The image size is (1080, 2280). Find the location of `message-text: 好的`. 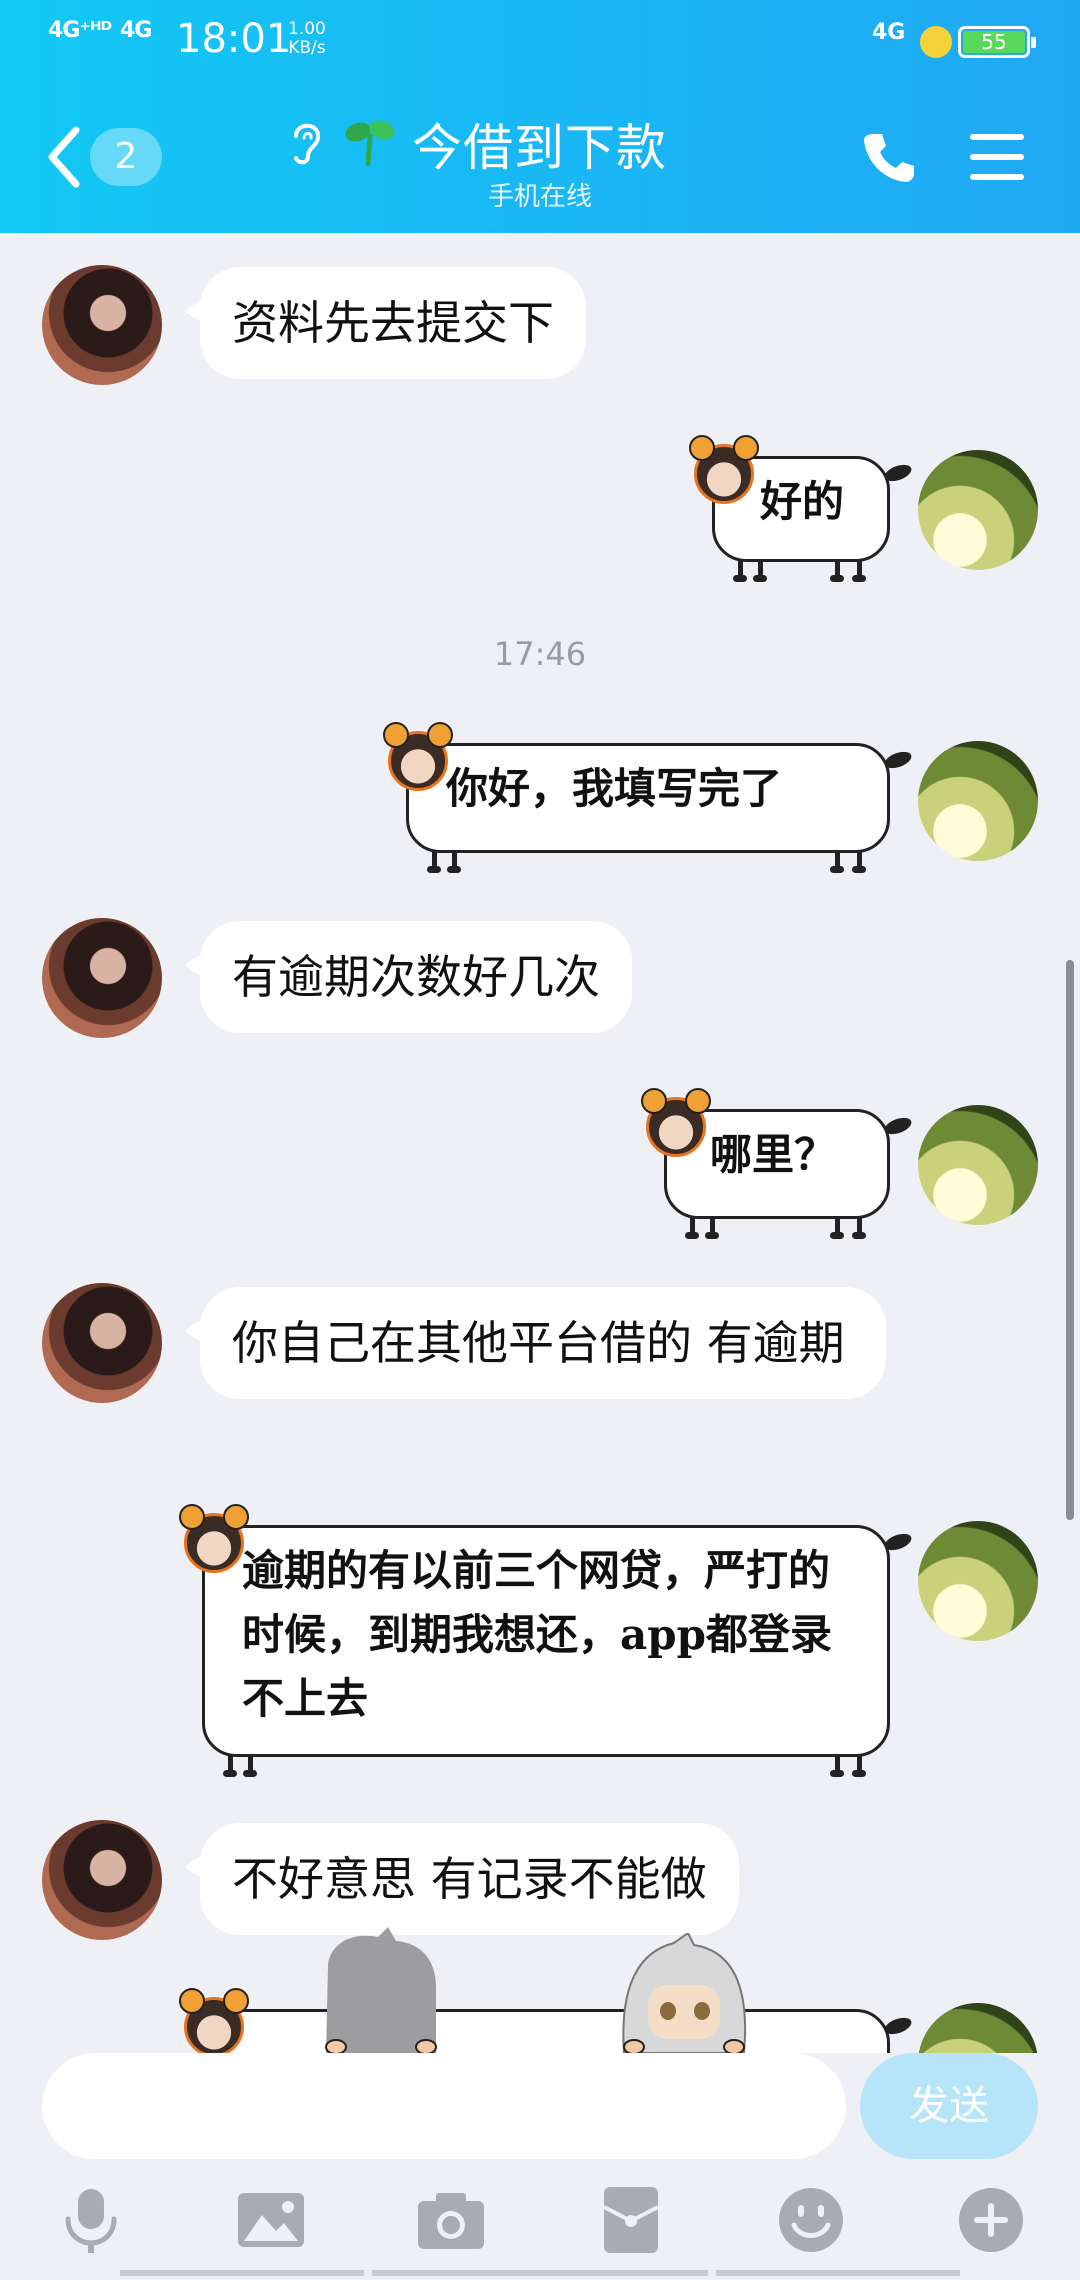

message-text: 好的 is located at coordinates (802, 501).